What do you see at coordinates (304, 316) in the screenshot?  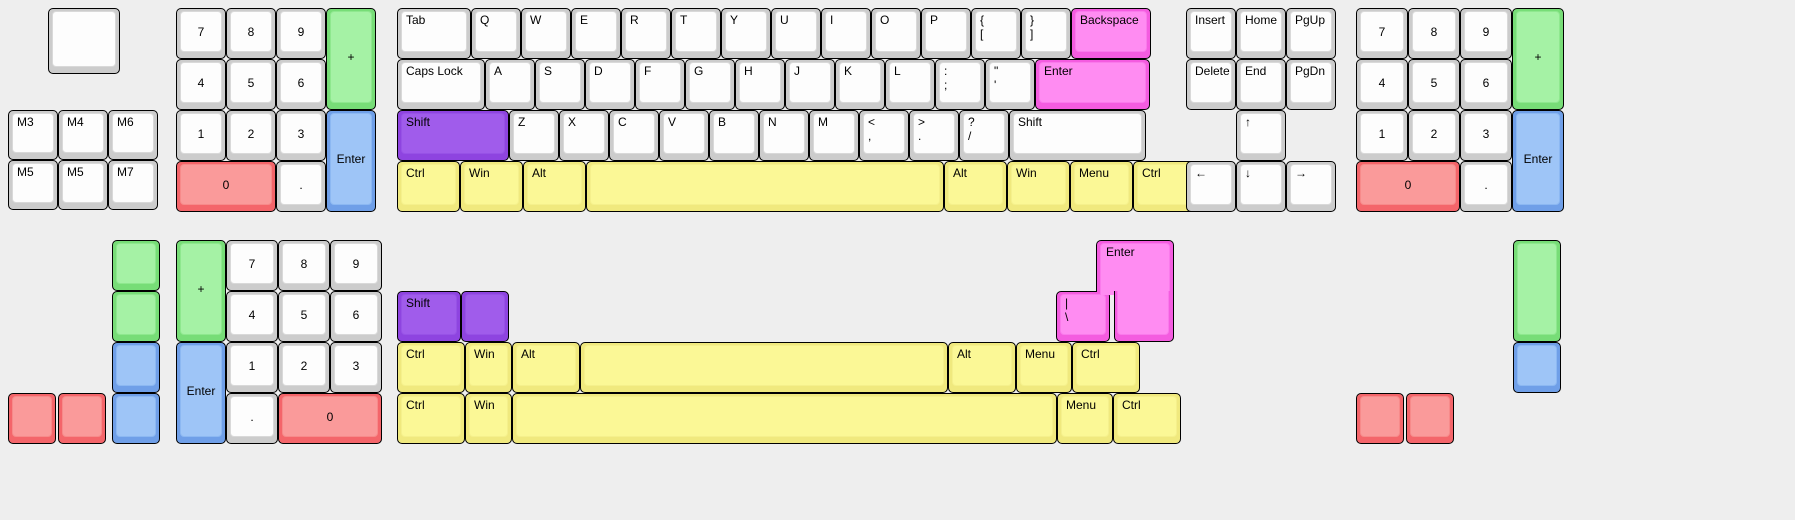 I see `lower-num-r1-1: 5` at bounding box center [304, 316].